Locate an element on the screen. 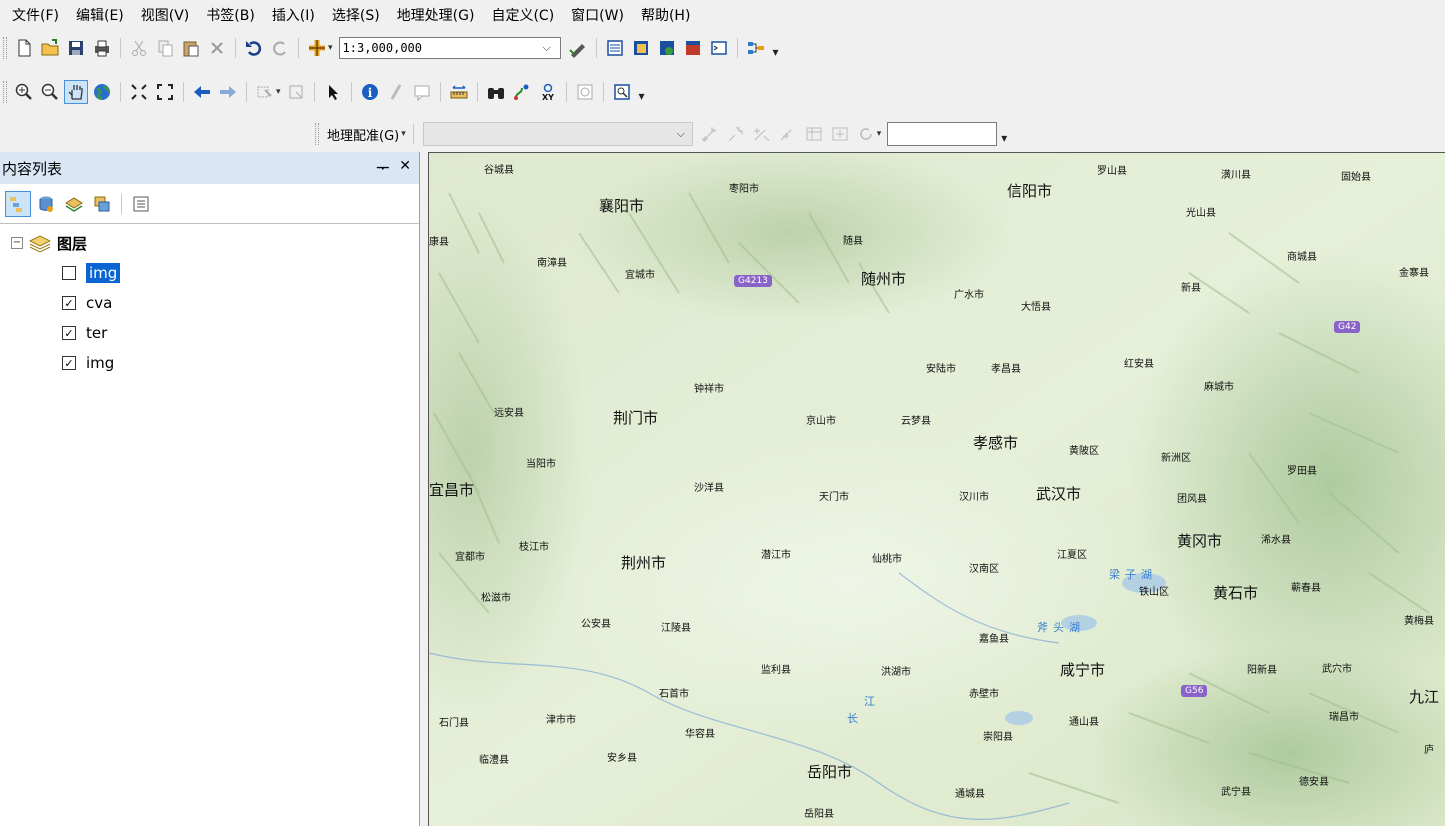  toc-window-icon is located at coordinates (615, 48).